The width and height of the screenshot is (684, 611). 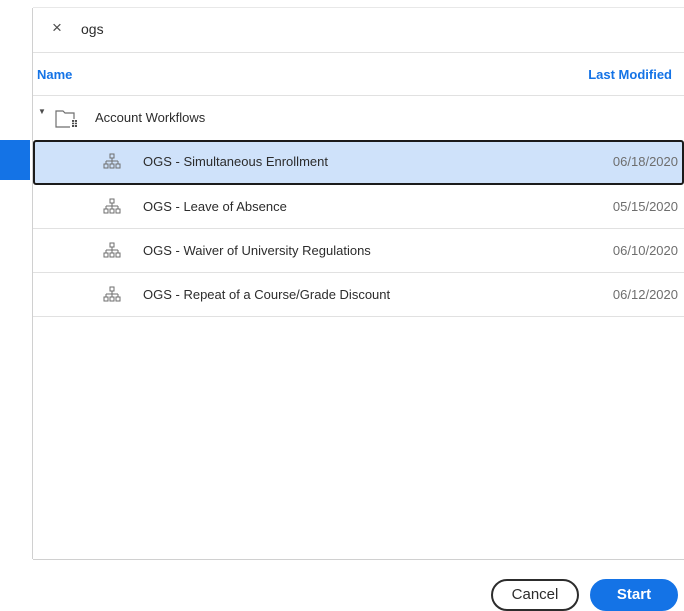 I want to click on item-date: 06/12/2020, so click(x=645, y=294).